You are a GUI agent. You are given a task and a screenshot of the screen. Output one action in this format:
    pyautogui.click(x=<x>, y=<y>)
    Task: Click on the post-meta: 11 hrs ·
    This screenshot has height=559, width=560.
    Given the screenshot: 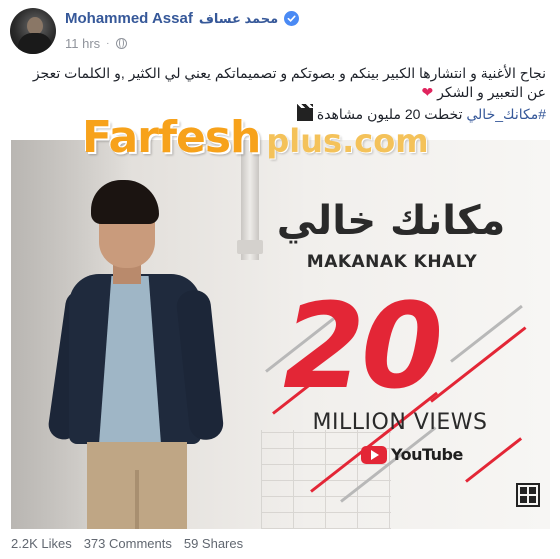 What is the action you would take?
    pyautogui.click(x=96, y=43)
    